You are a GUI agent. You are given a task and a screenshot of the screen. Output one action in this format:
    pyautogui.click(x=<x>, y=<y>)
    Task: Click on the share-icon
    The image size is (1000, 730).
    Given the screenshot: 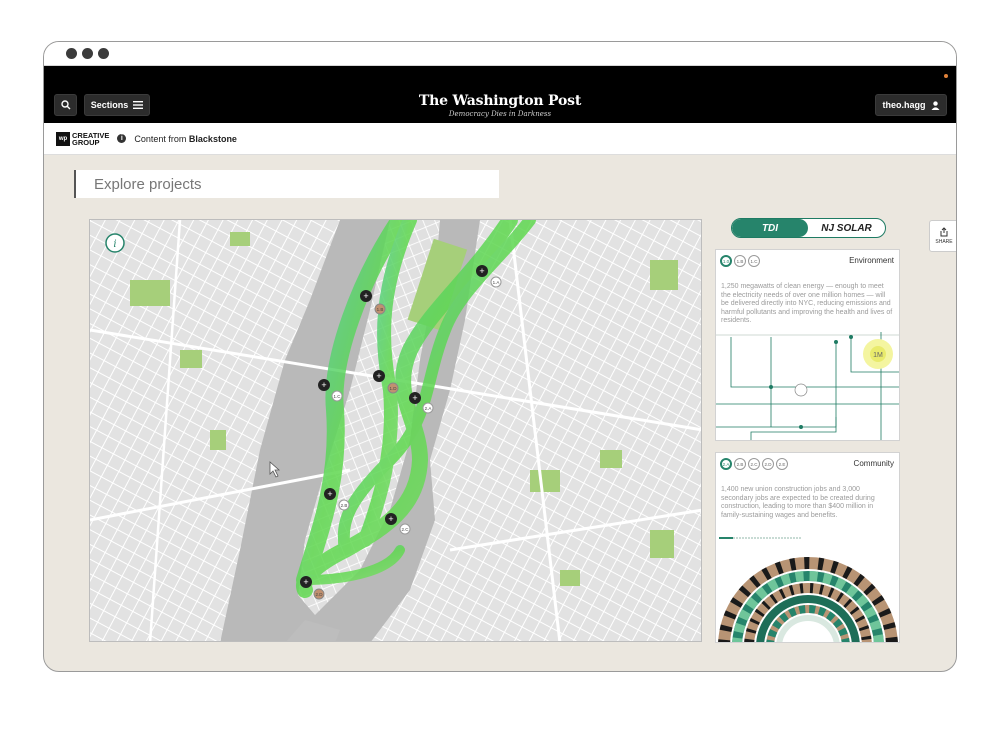 What is the action you would take?
    pyautogui.click(x=944, y=232)
    